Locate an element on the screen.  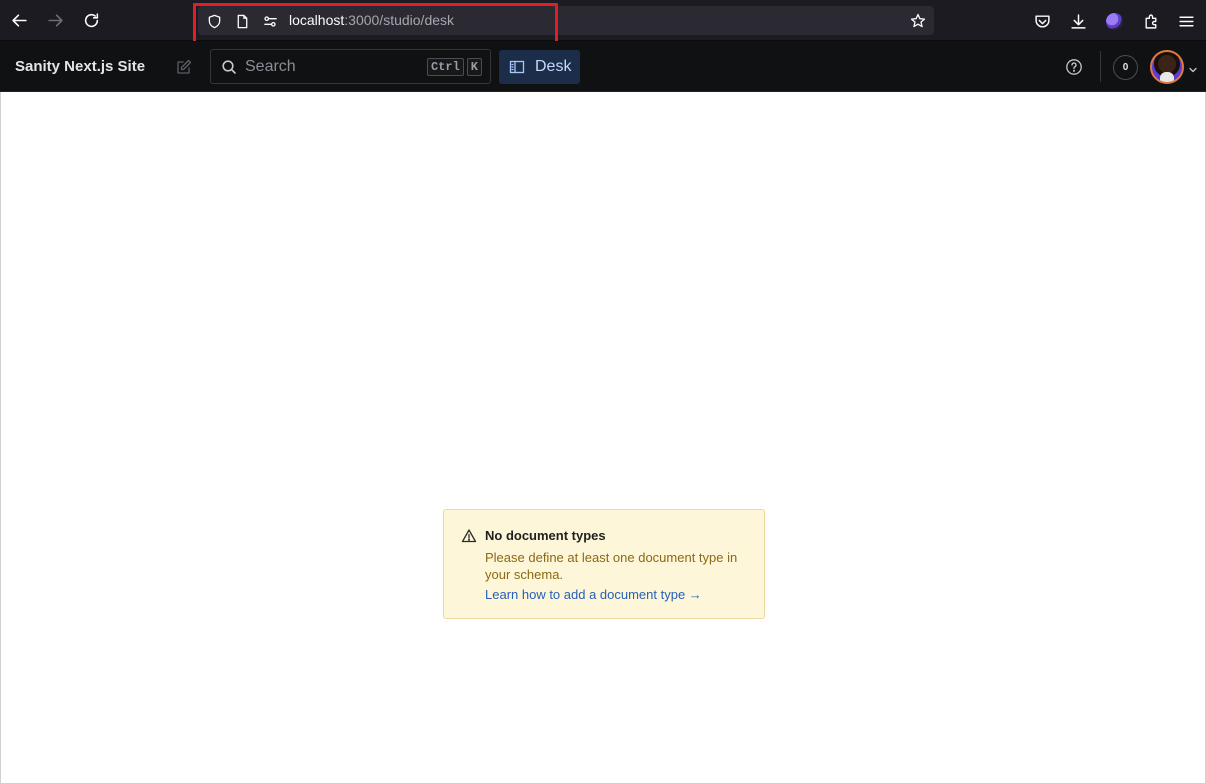
search-icon is located at coordinates (229, 67).